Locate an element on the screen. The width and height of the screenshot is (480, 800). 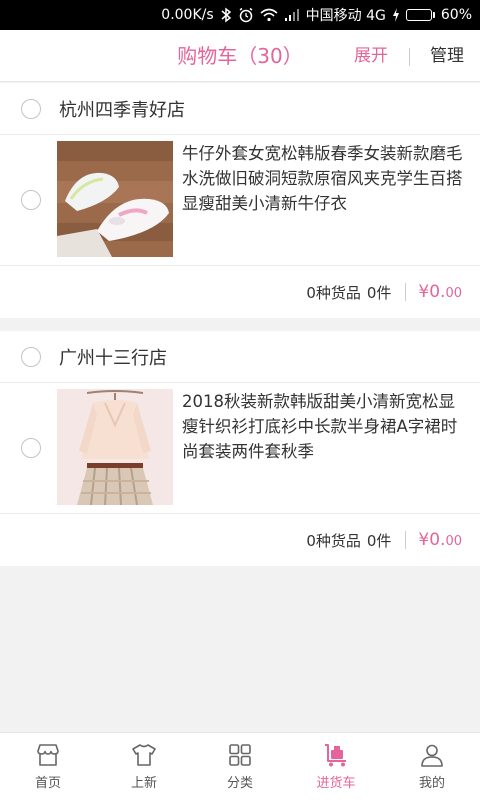
header-bar: 购物车（30） 展开 管理 is located at coordinates (240, 56).